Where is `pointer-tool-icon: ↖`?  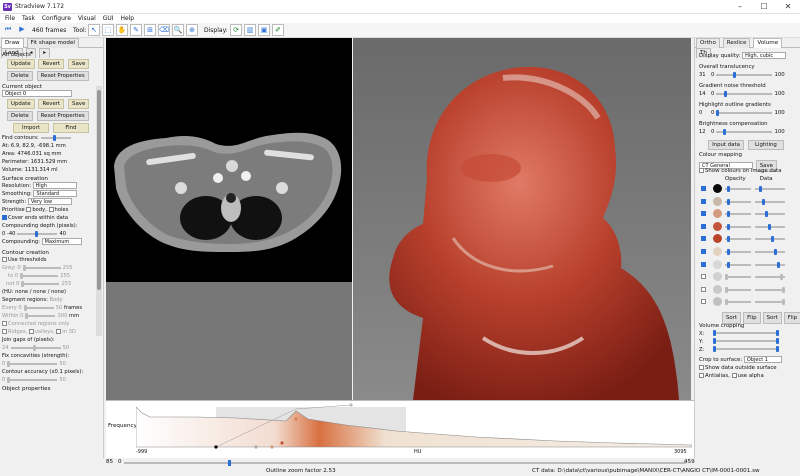
pointer-tool-icon: ↖ is located at coordinates (94, 30).